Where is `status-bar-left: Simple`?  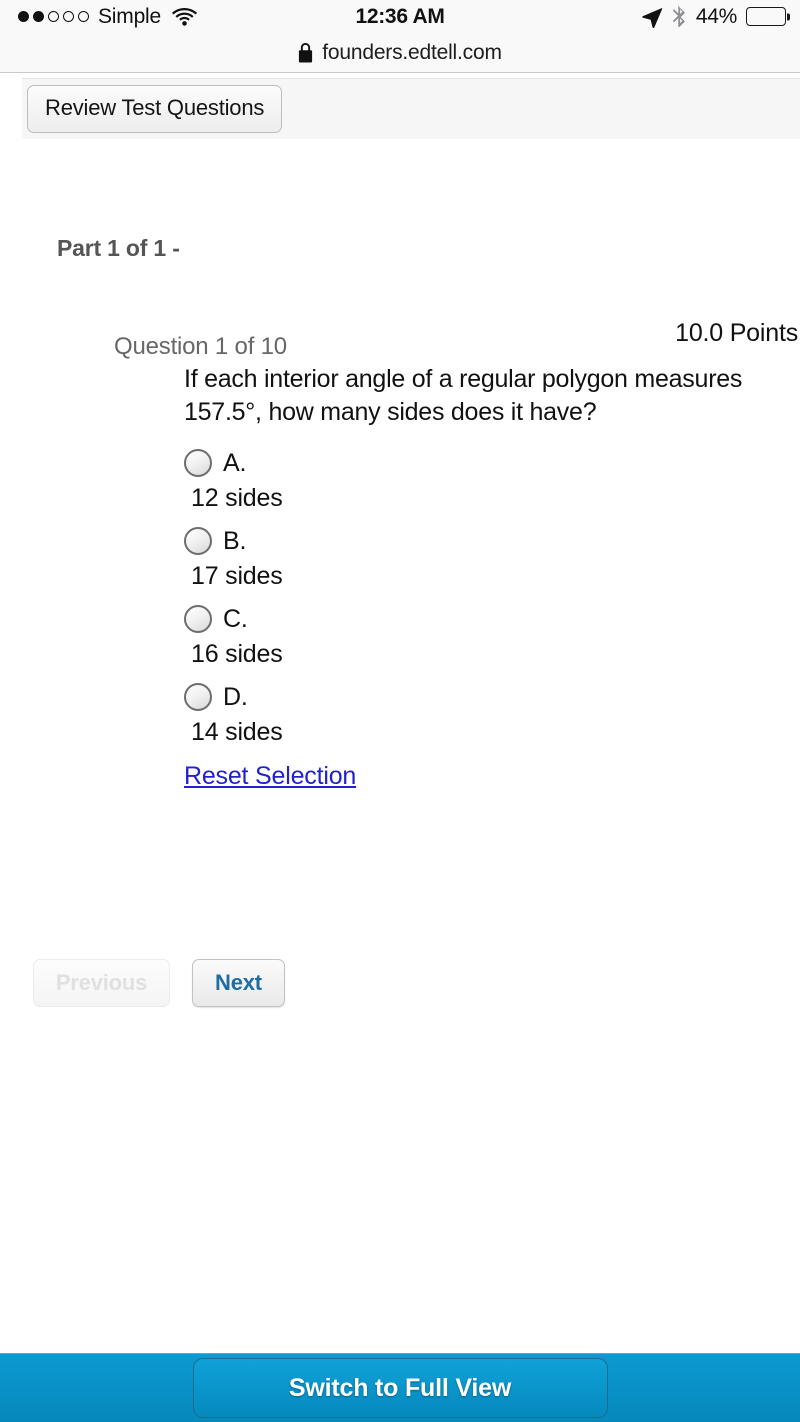 status-bar-left: Simple is located at coordinates (184, 17).